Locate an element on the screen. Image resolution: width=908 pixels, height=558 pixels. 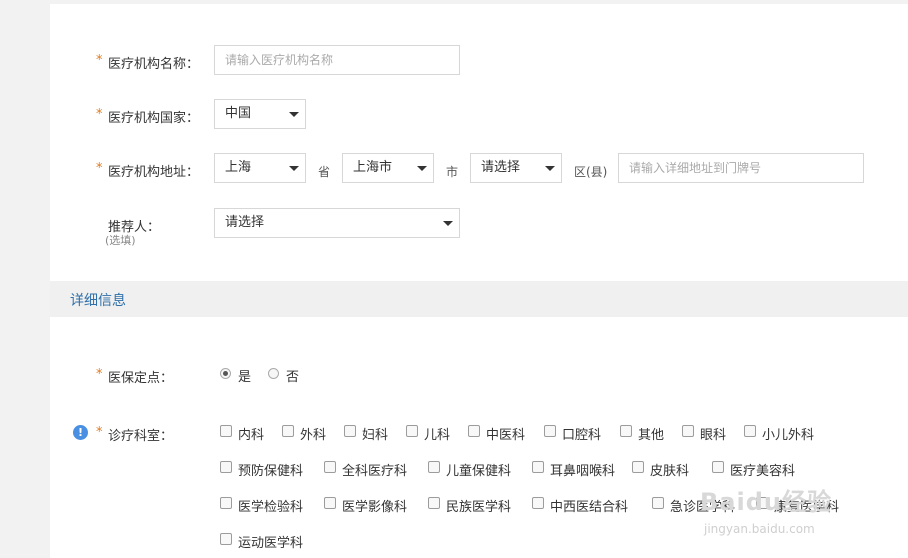
department-label: 小儿外科 is located at coordinates (788, 435).